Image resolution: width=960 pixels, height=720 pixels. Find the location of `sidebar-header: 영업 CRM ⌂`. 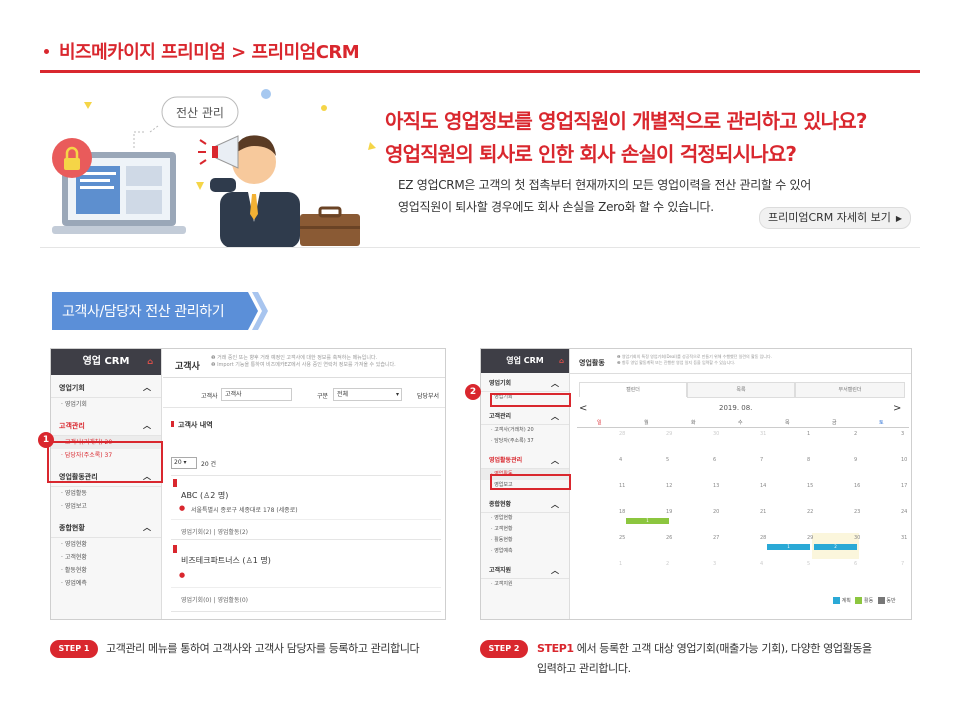

sidebar-header: 영업 CRM ⌂ is located at coordinates (106, 362).